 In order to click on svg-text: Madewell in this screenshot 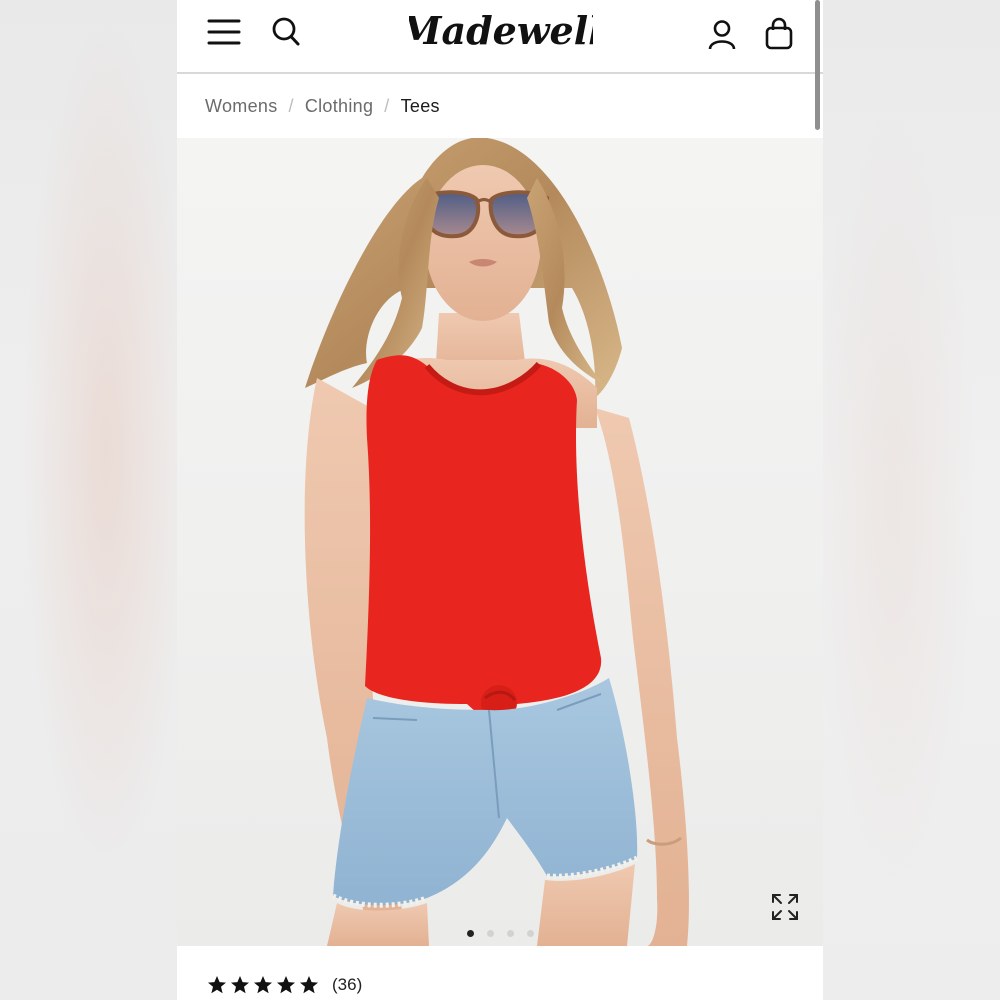, I will do `click(501, 30)`.